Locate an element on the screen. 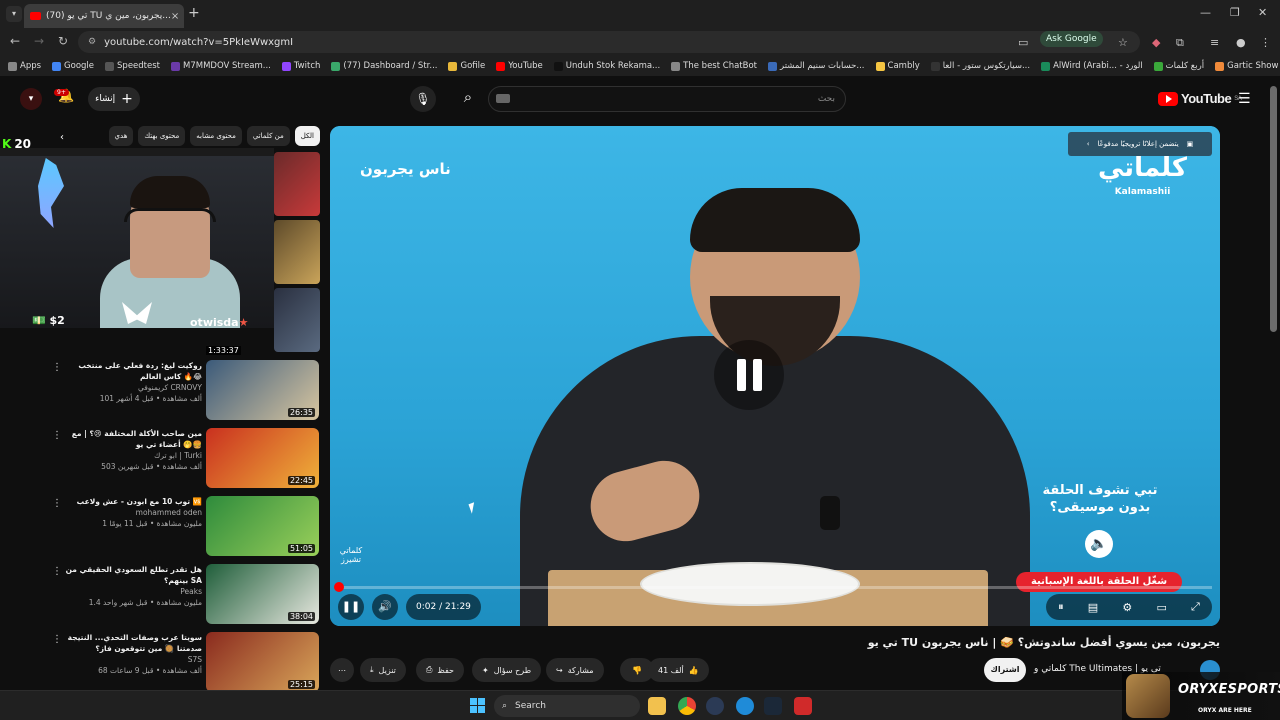  account-avatar: ▾ is located at coordinates (31, 99).